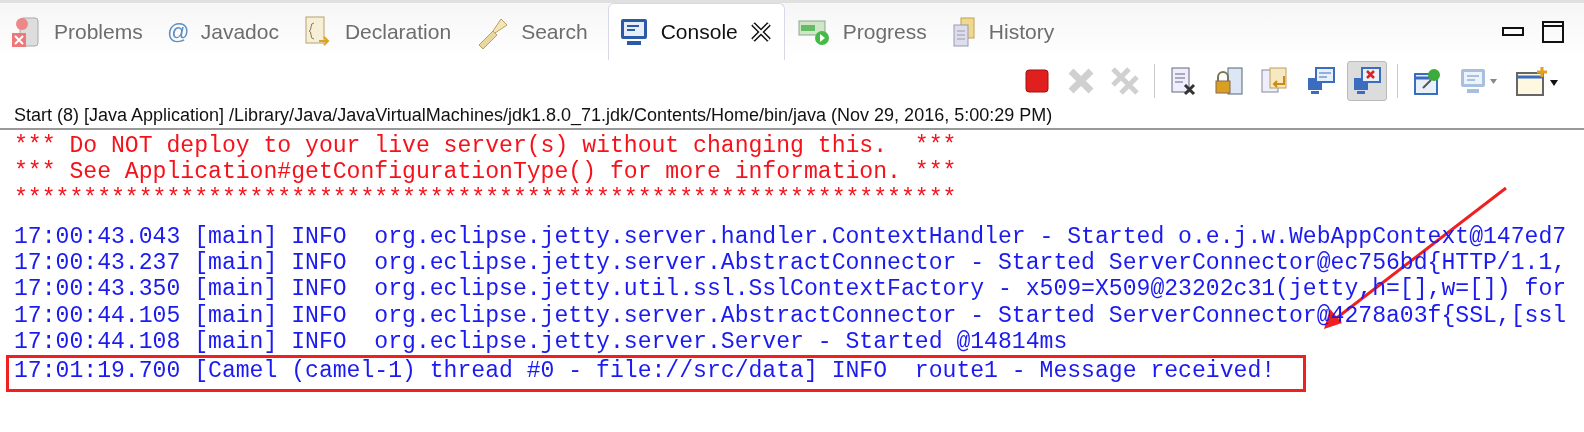 The image size is (1584, 432). I want to click on lock-icon, so click(1229, 81).